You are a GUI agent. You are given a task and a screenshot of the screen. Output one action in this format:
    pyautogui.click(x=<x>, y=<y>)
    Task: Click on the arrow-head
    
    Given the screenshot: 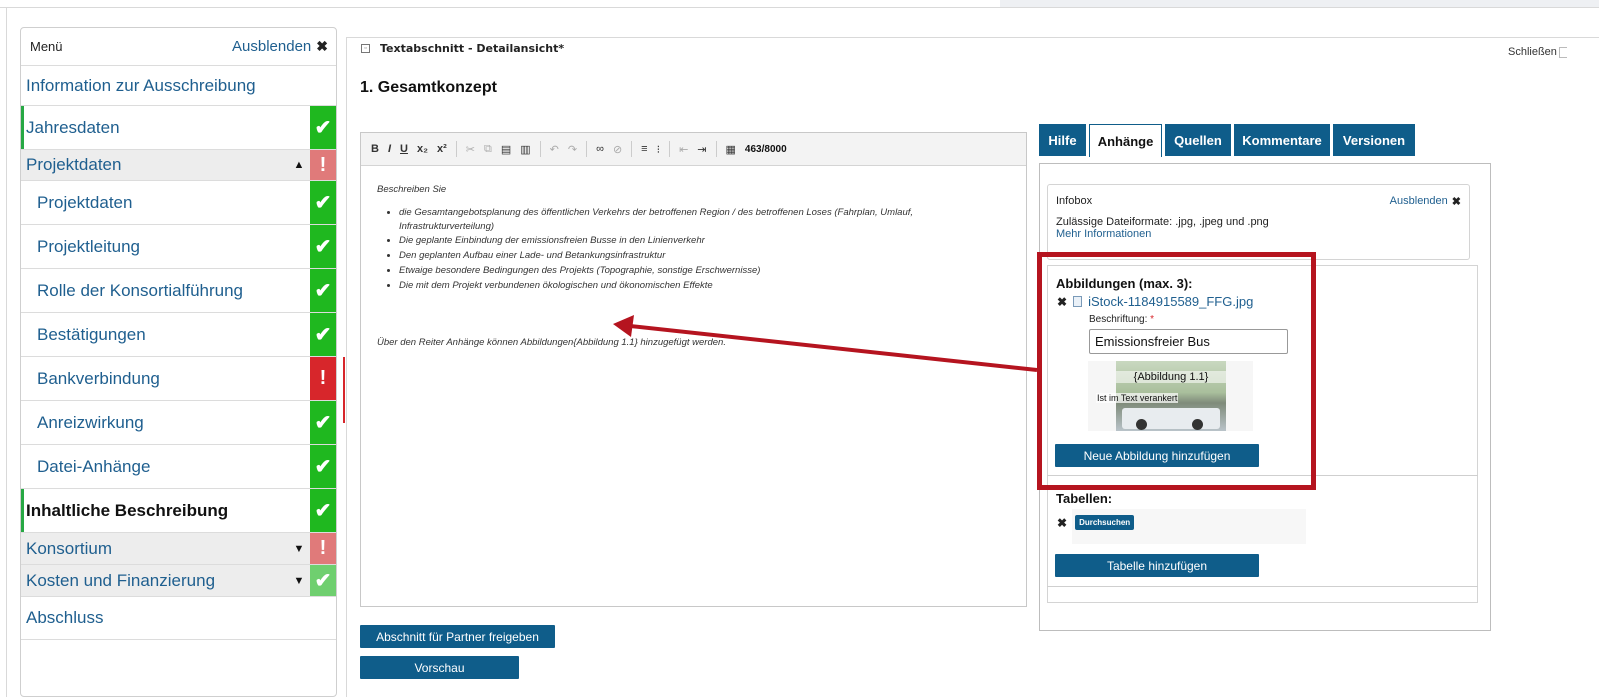 What is the action you would take?
    pyautogui.click(x=623, y=326)
    